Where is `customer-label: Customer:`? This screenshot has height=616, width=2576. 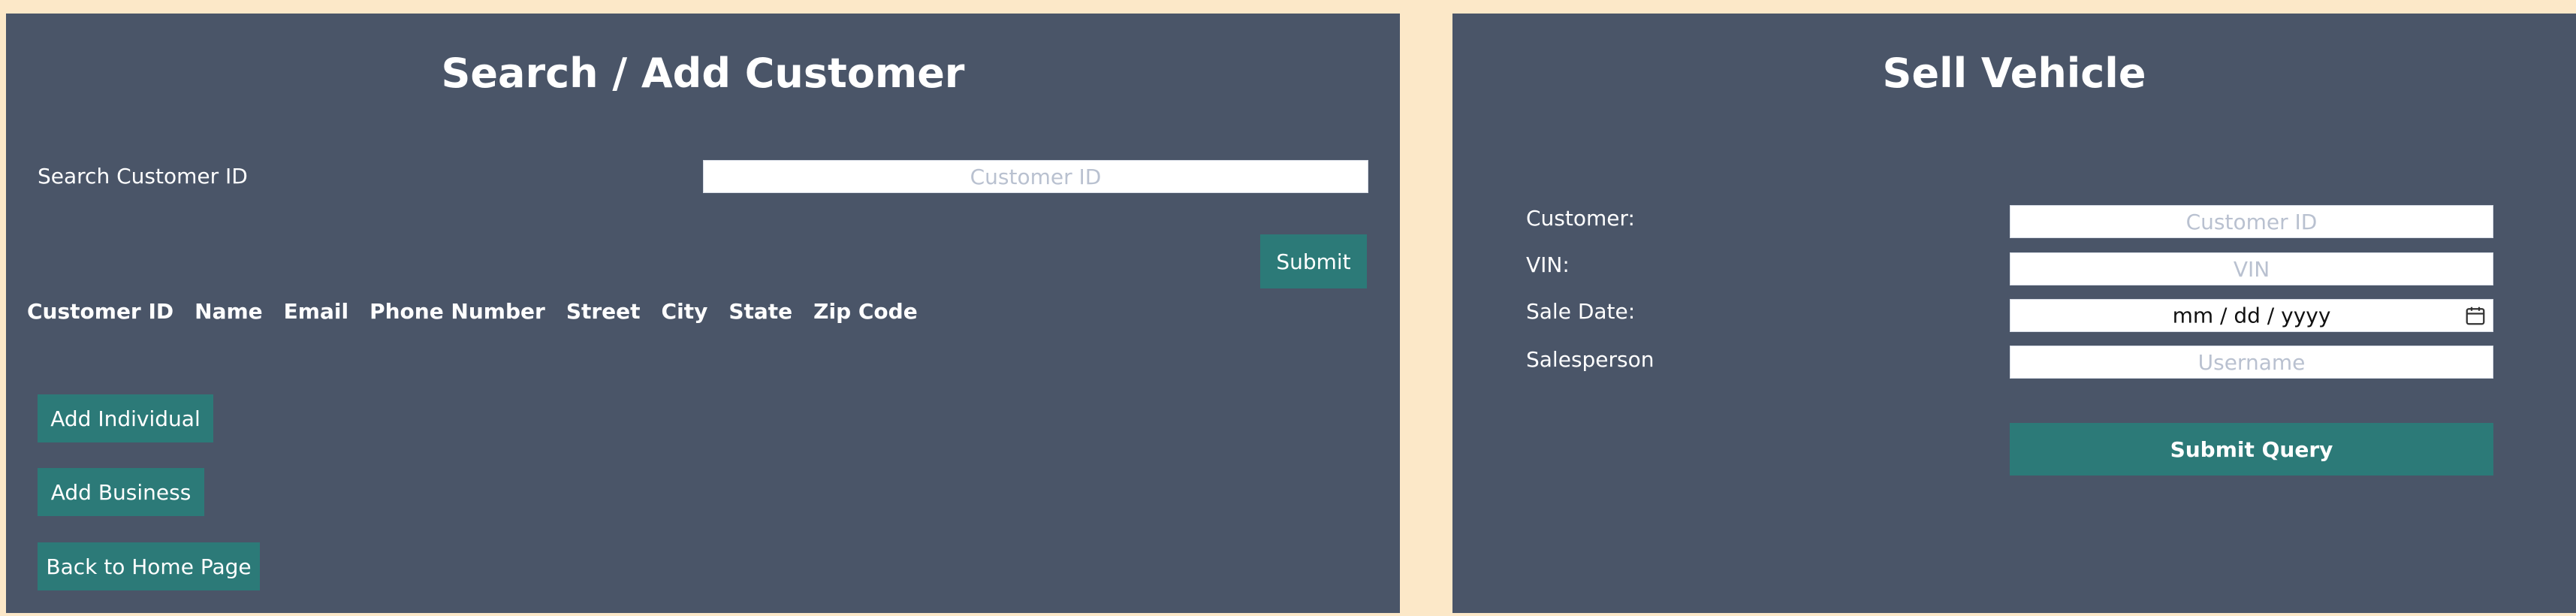
customer-label: Customer: is located at coordinates (1580, 219).